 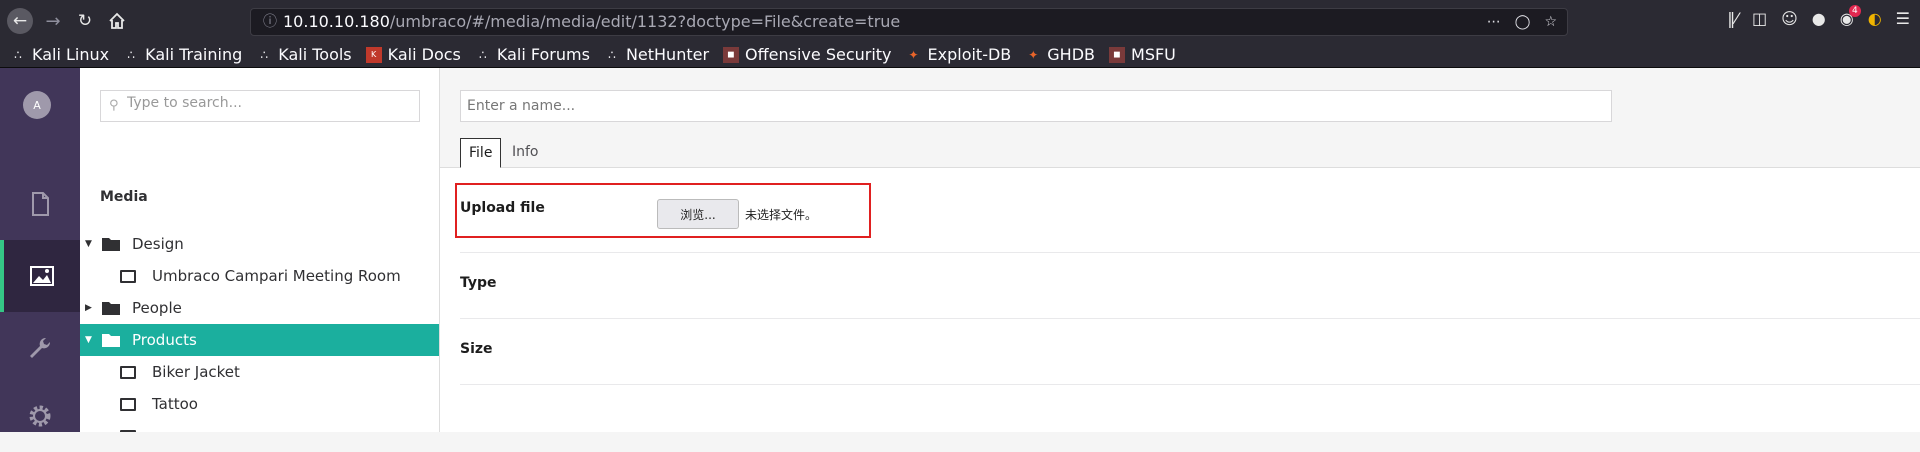 I want to click on forward-button: →, so click(x=53, y=21).